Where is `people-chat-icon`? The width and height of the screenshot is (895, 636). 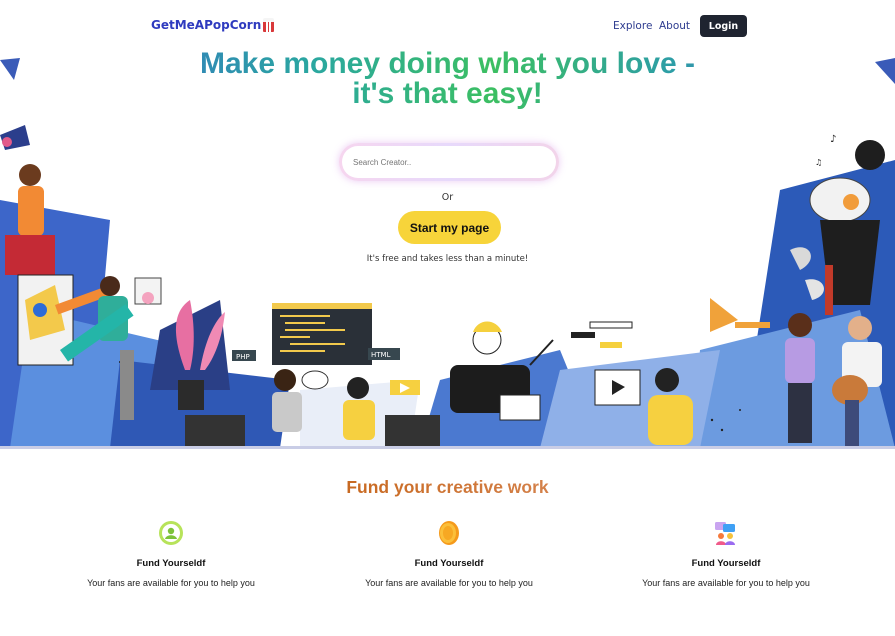
people-chat-icon is located at coordinates (726, 533).